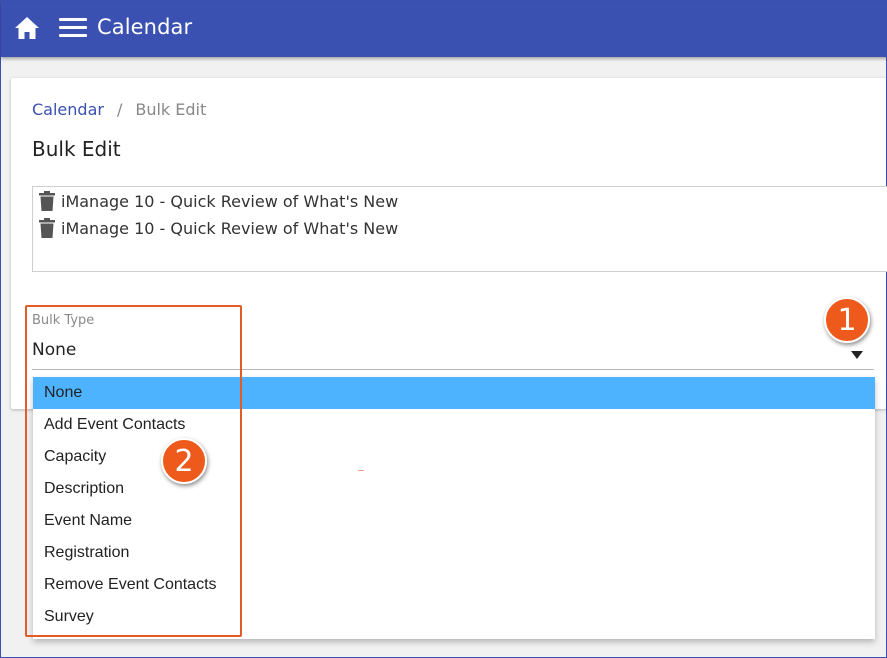 Image resolution: width=887 pixels, height=658 pixels. I want to click on option-event-name: Event Name, so click(454, 521).